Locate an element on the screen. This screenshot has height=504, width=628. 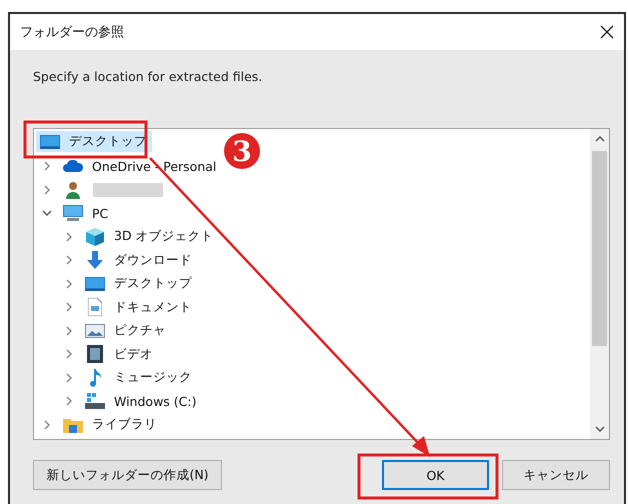
cube-icon is located at coordinates (95, 237).